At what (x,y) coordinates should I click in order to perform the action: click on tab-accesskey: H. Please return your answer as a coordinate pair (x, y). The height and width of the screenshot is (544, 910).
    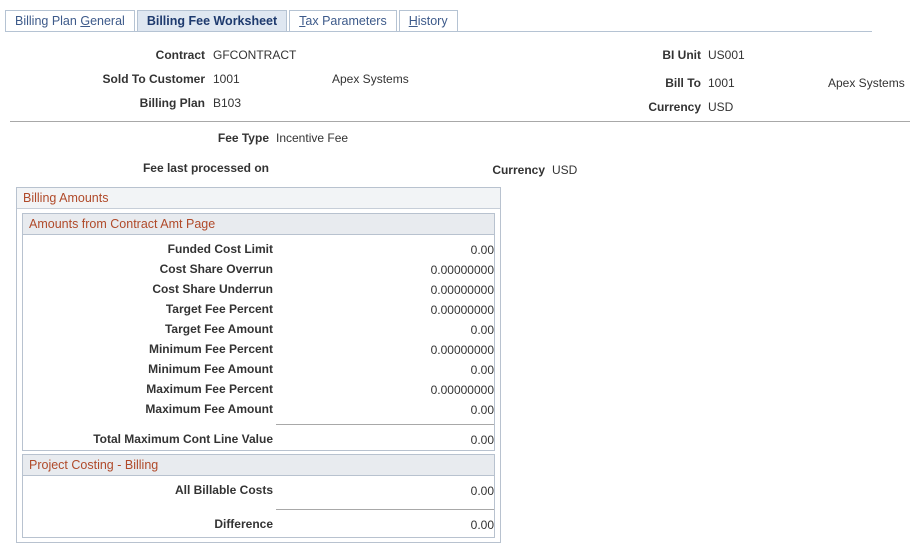
    Looking at the image, I should click on (413, 21).